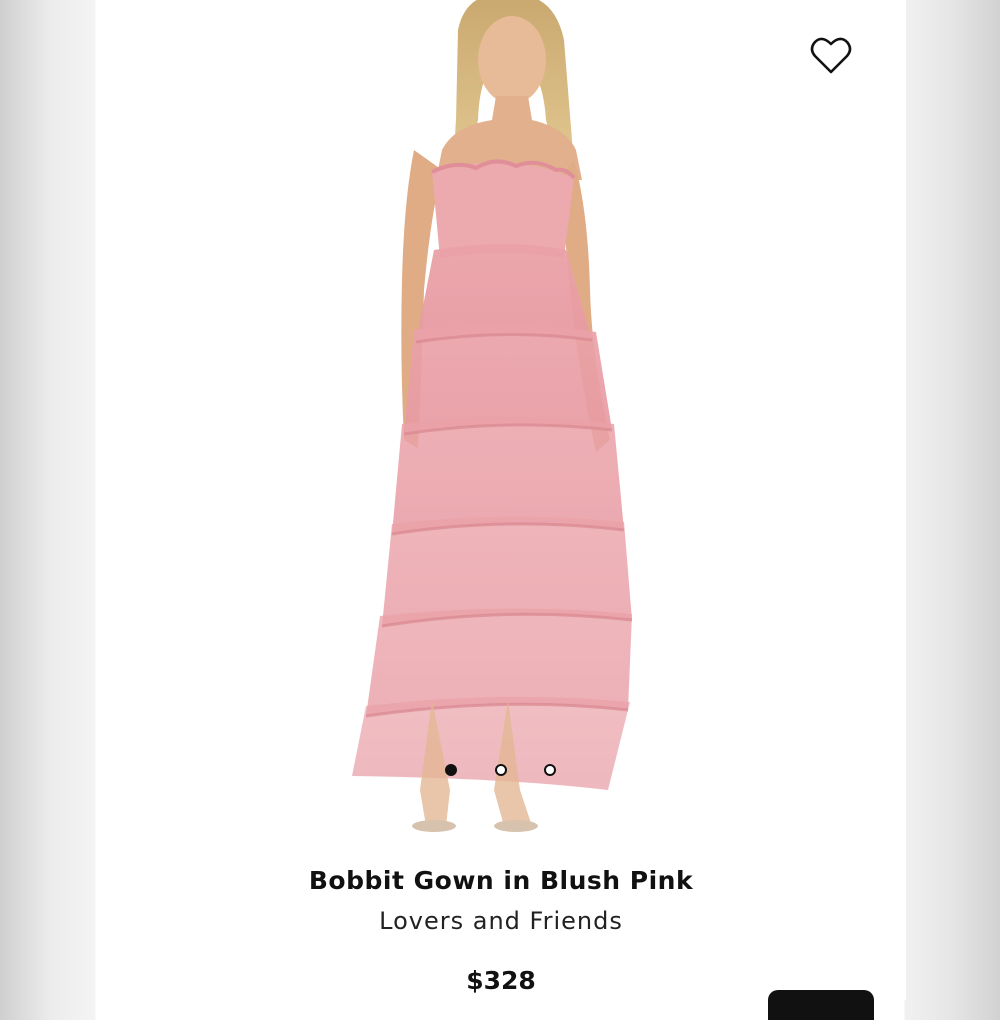  What do you see at coordinates (821, 1005) in the screenshot?
I see `add-to-bag-button` at bounding box center [821, 1005].